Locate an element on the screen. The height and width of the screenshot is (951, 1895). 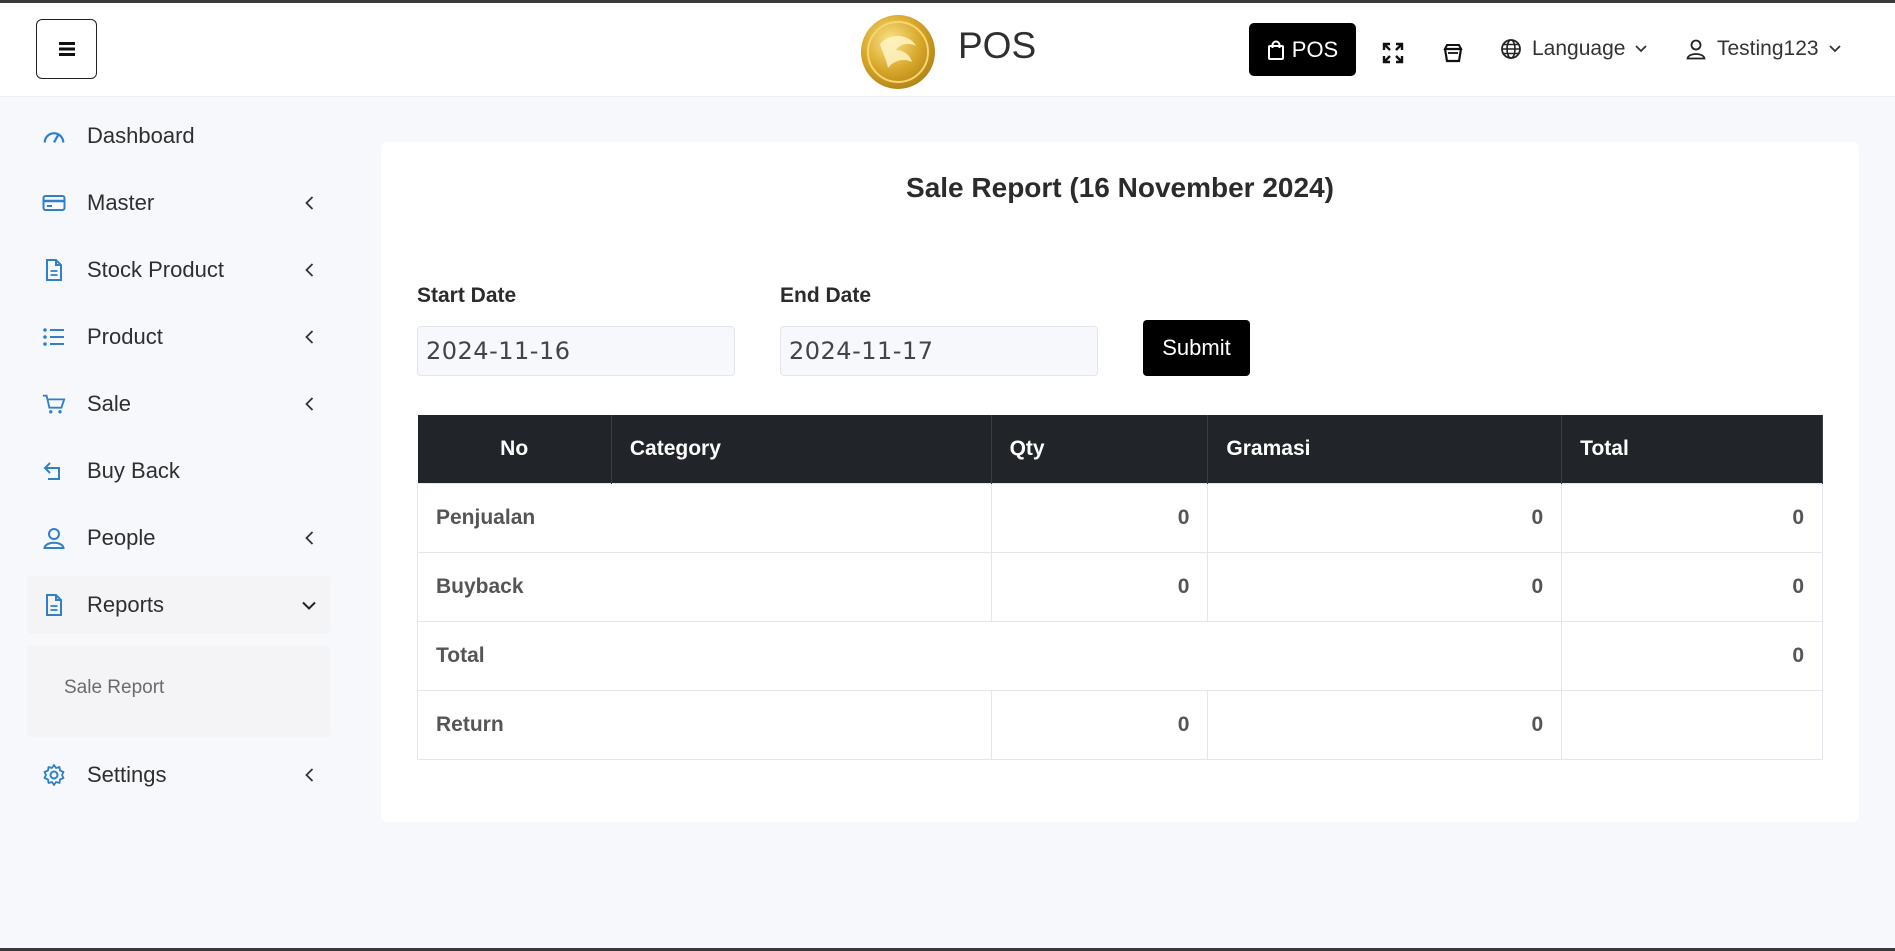
brand: POS is located at coordinates (948, 52).